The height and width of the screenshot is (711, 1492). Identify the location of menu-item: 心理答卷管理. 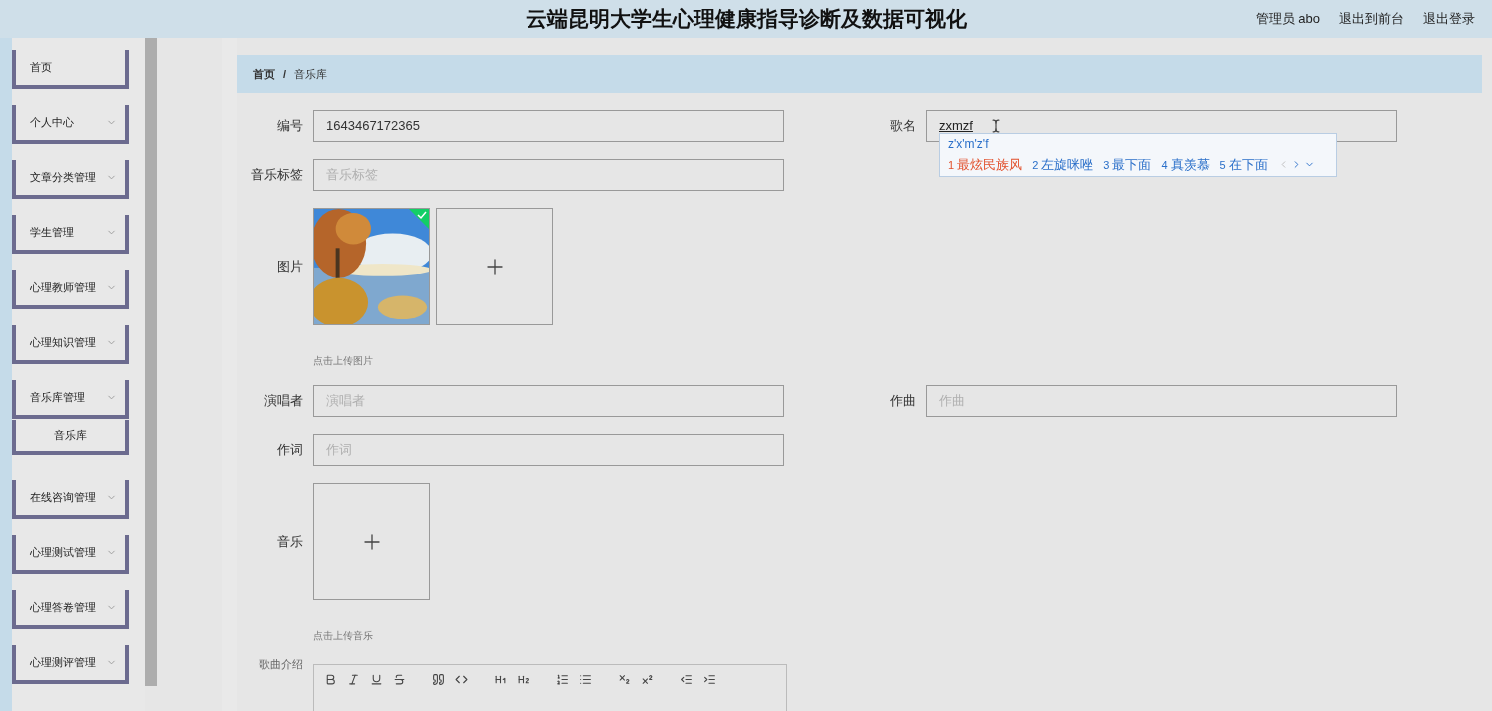
(70, 609).